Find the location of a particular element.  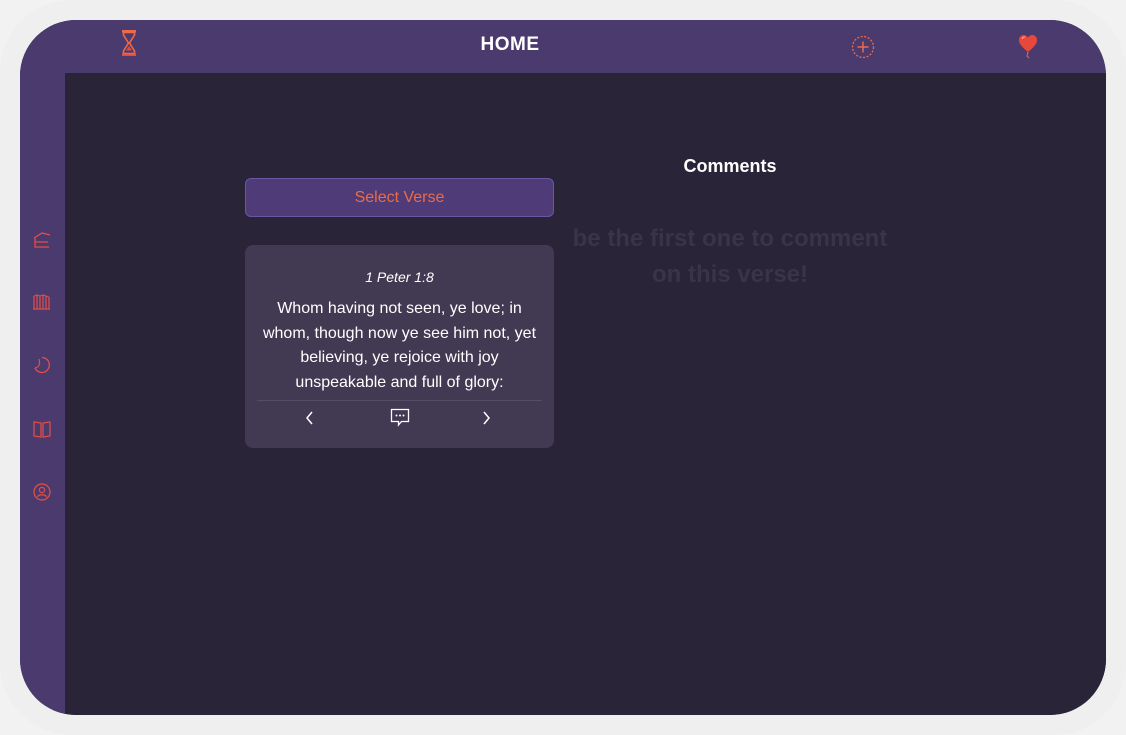

chevron-right-icon is located at coordinates (486, 418).